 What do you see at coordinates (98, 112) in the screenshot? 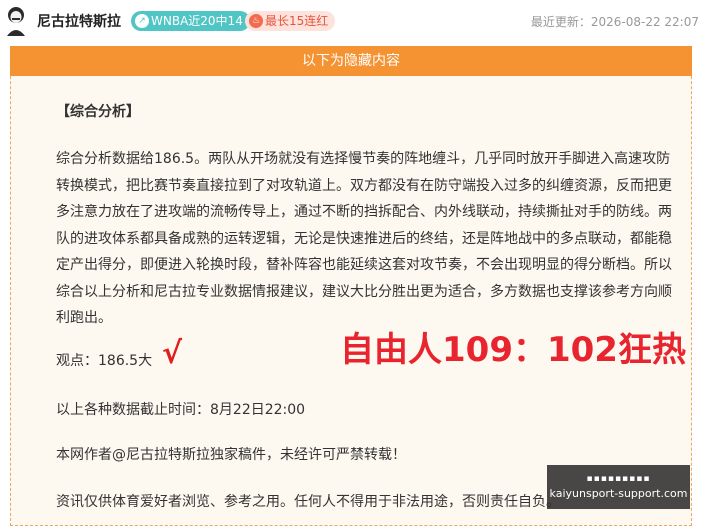
I see `section-title: 【综合分析】` at bounding box center [98, 112].